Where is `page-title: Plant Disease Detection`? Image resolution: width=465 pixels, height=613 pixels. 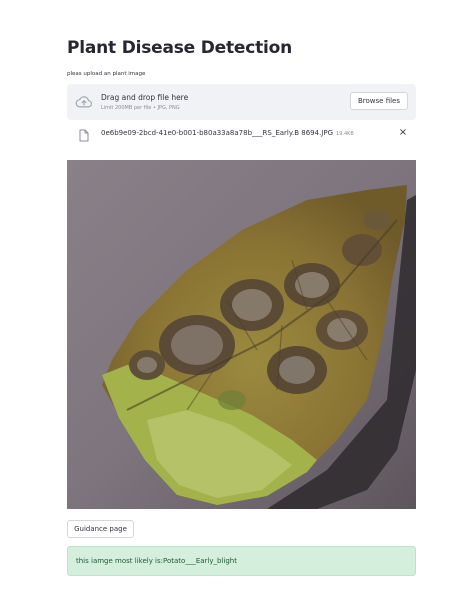 page-title: Plant Disease Detection is located at coordinates (180, 48).